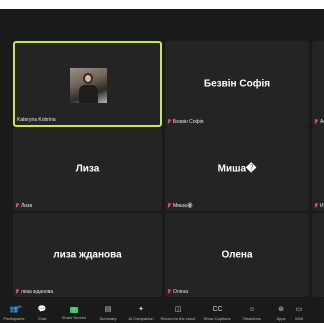 This screenshot has width=324, height=323. Describe the element at coordinates (252, 313) in the screenshot. I see `reactions-button: ☺ Reactions` at that location.